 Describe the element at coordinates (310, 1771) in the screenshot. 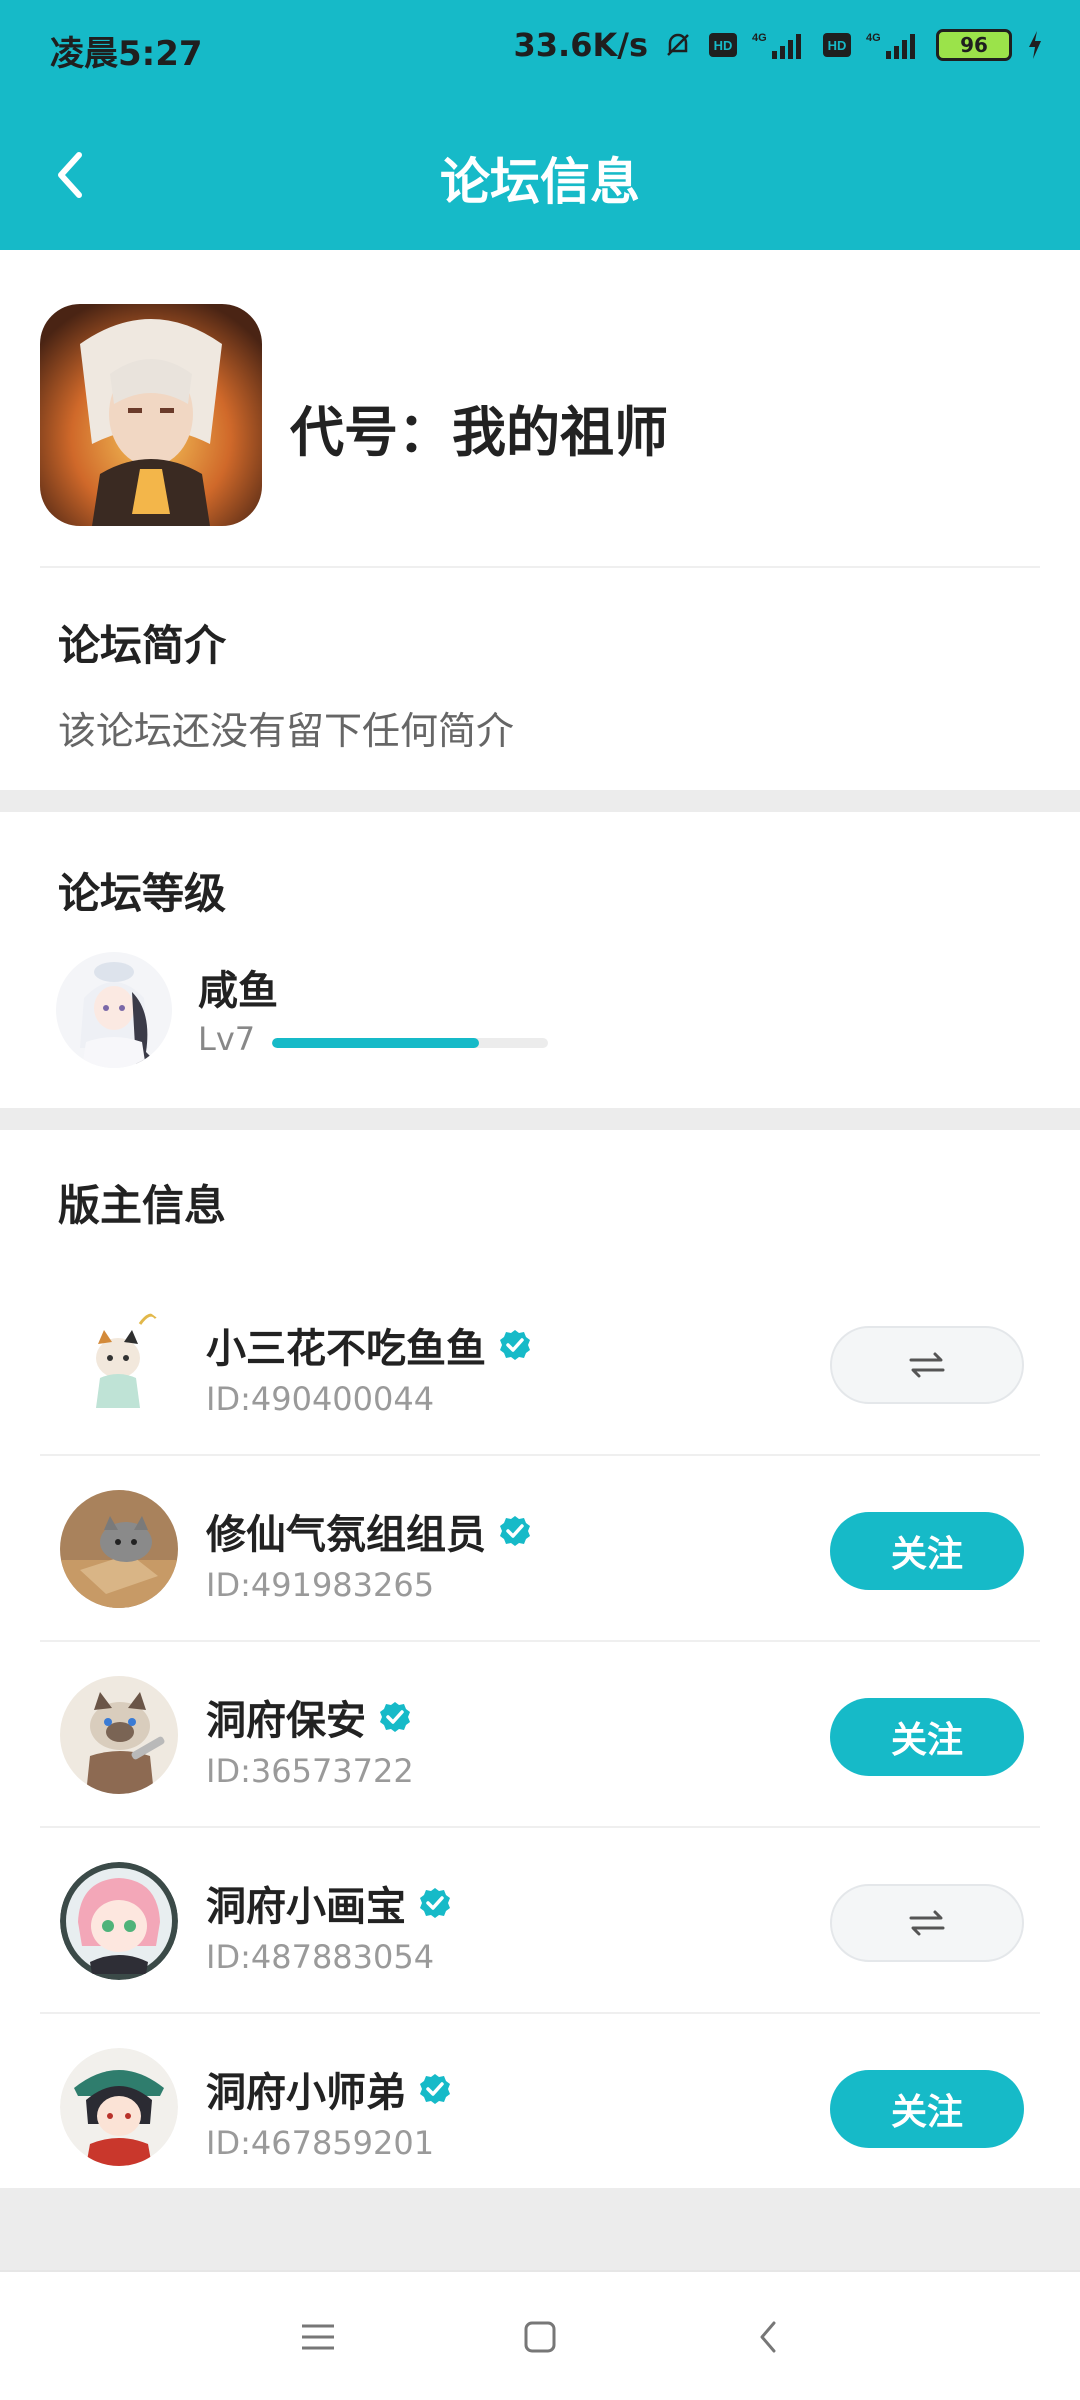

I see `moderator-id: ID:36573722` at that location.